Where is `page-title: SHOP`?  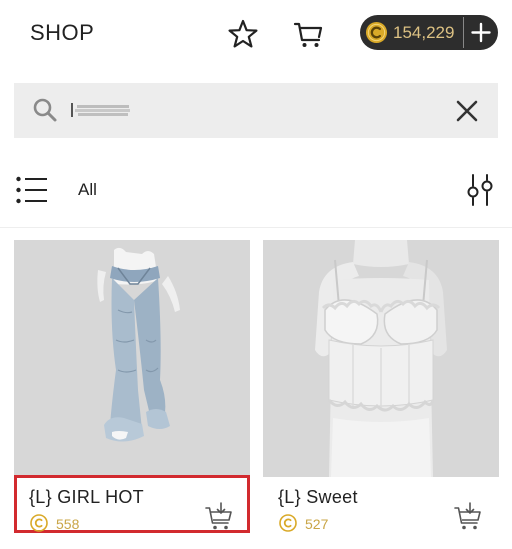
page-title: SHOP is located at coordinates (62, 32).